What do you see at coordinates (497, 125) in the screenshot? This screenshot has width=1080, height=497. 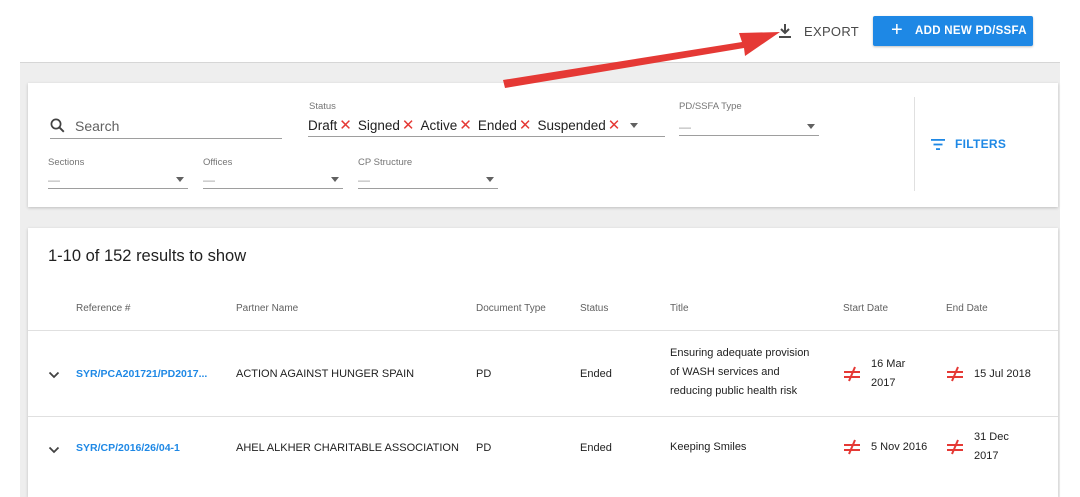 I see `status-chip-label: Ended` at bounding box center [497, 125].